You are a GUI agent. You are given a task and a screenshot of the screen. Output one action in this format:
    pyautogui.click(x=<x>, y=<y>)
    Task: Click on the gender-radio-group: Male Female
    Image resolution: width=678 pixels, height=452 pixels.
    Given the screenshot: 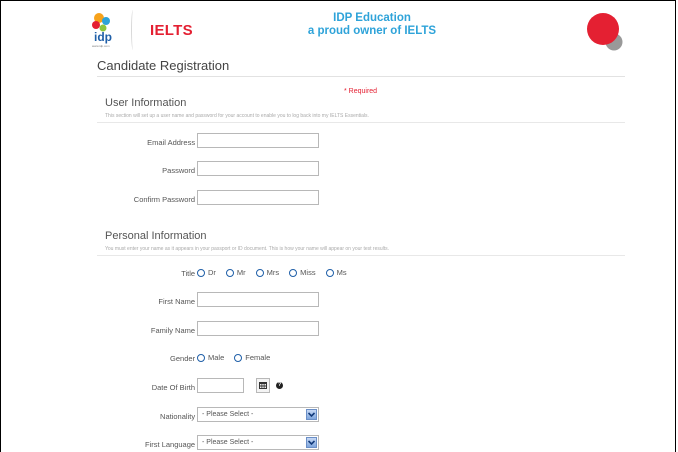 What is the action you would take?
    pyautogui.click(x=238, y=357)
    